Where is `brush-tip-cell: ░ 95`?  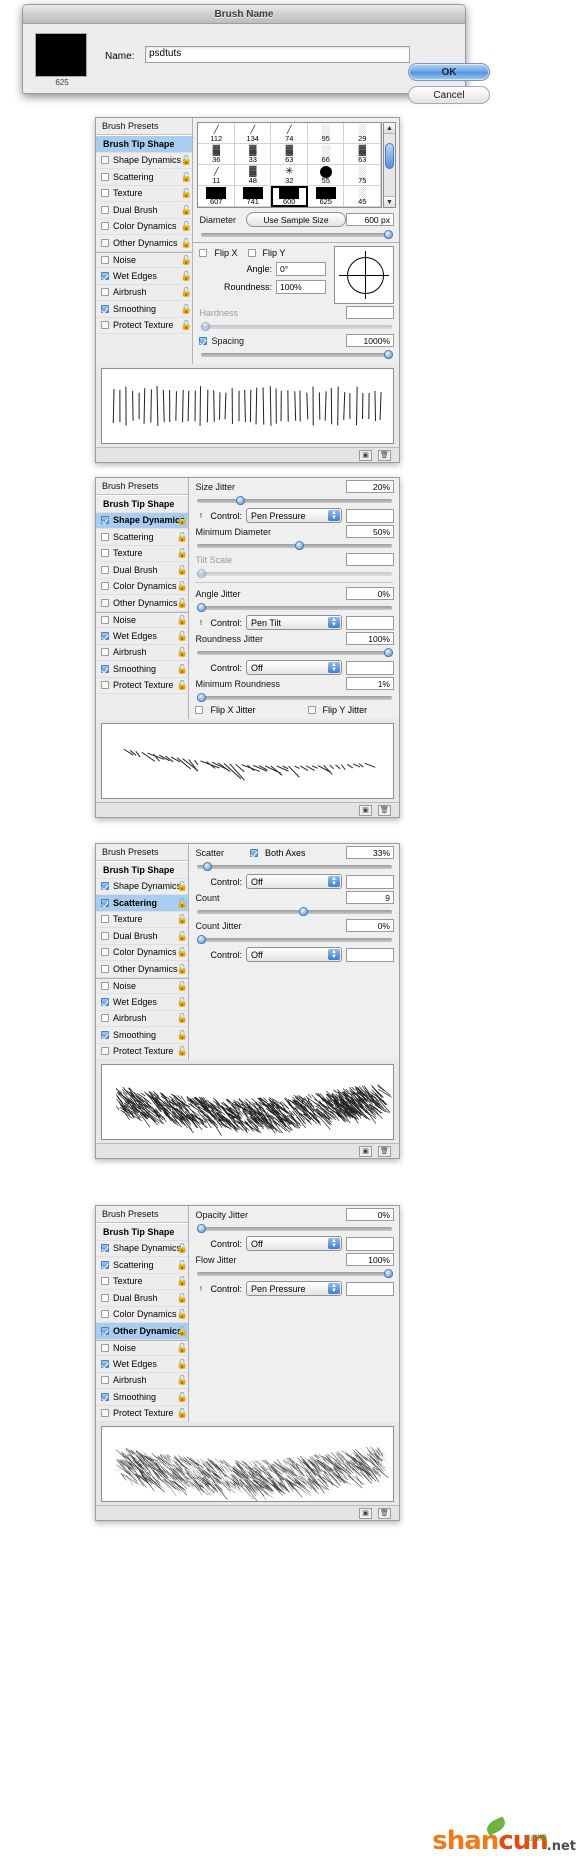 brush-tip-cell: ░ 95 is located at coordinates (326, 133).